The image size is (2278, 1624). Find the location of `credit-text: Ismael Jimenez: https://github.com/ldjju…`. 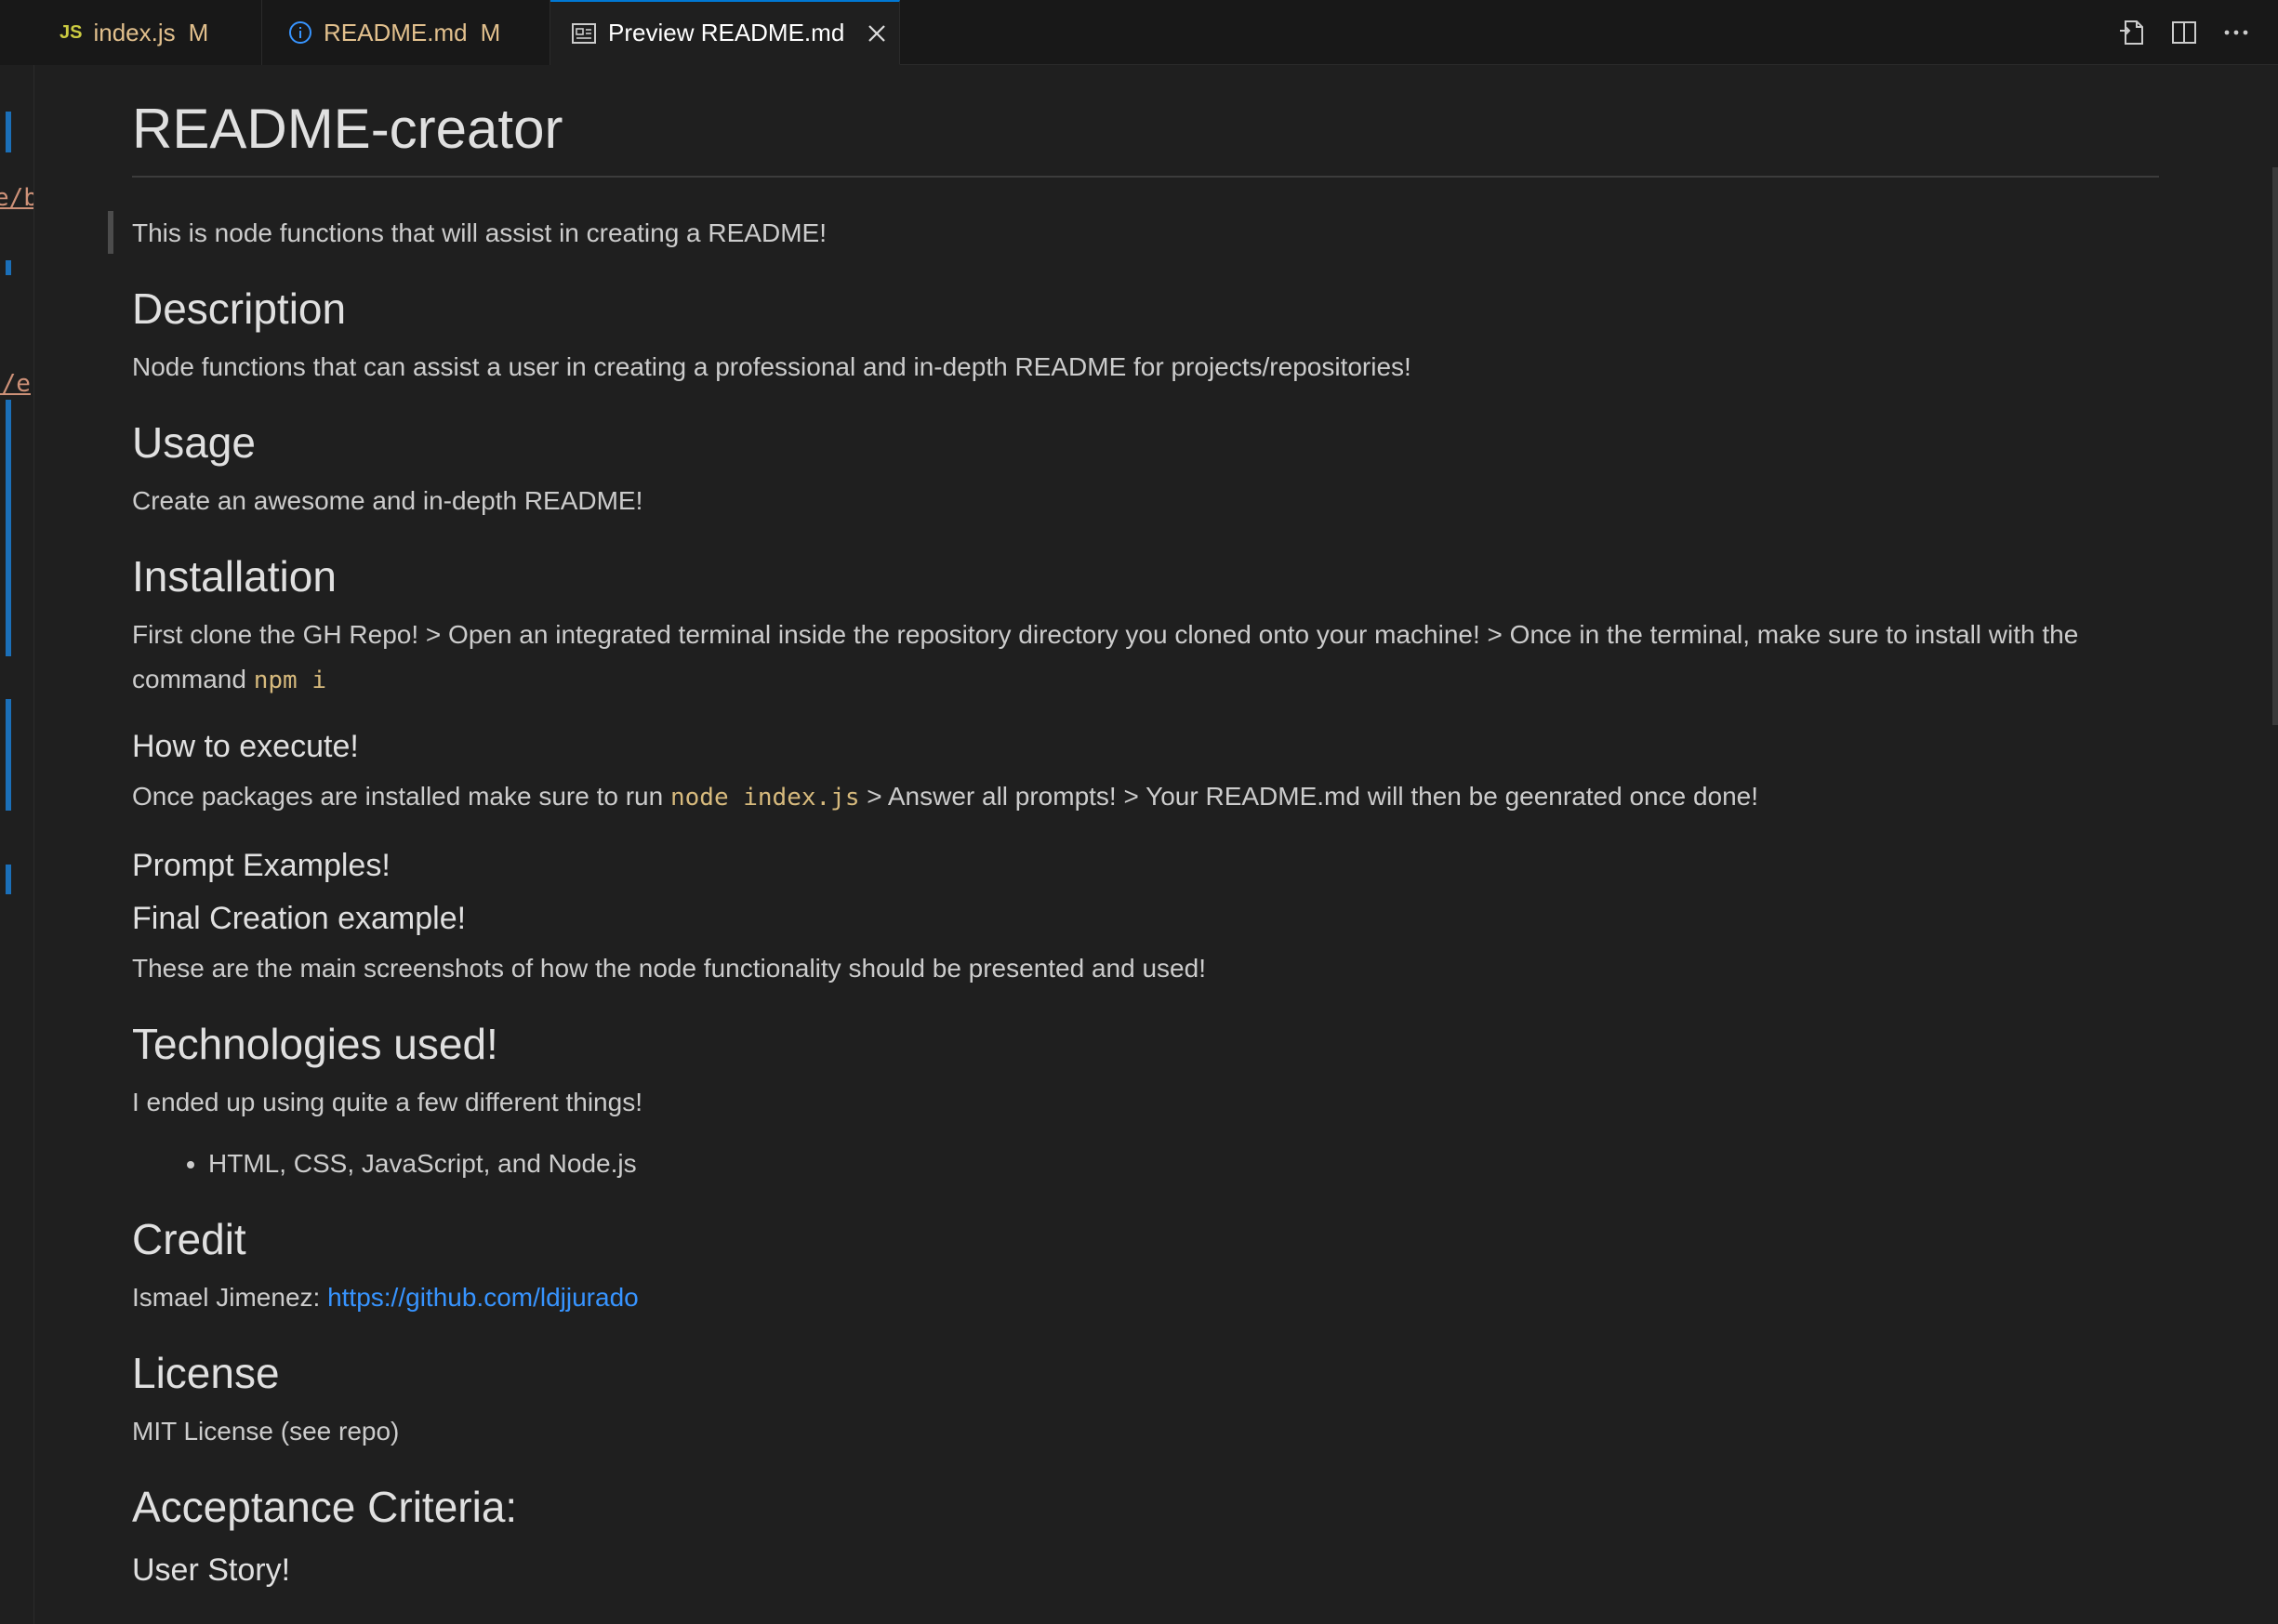

credit-text: Ismael Jimenez: https://github.com/ldjju… is located at coordinates (1145, 1297).